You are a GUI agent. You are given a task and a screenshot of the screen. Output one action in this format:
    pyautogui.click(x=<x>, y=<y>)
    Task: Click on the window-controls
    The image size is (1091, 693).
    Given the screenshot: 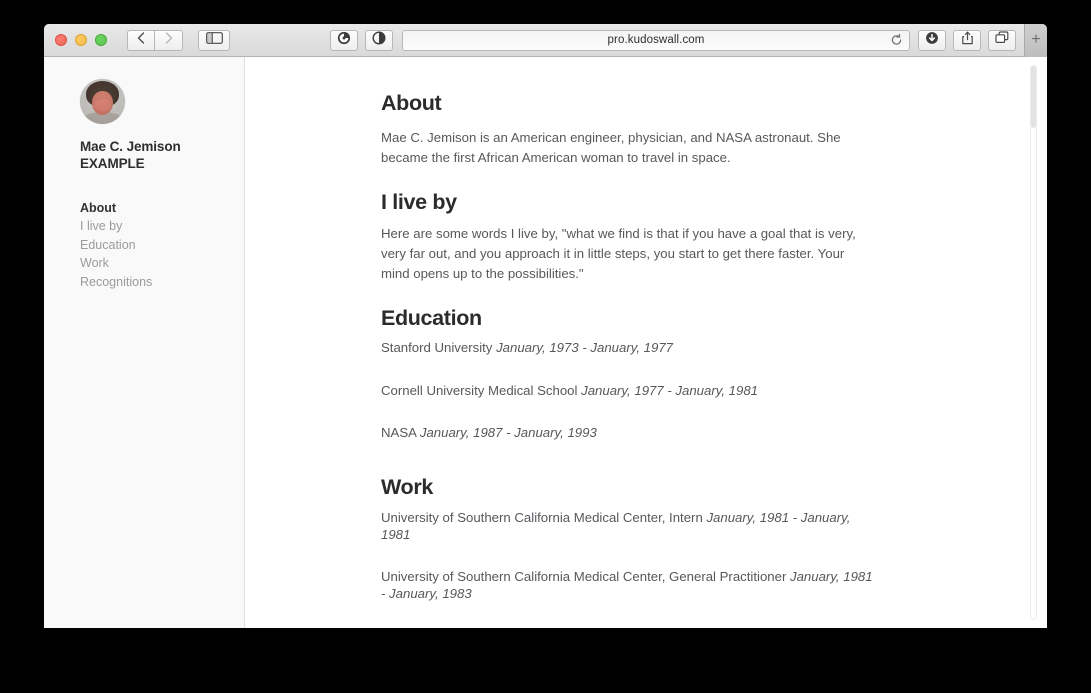 What is the action you would take?
    pyautogui.click(x=81, y=40)
    